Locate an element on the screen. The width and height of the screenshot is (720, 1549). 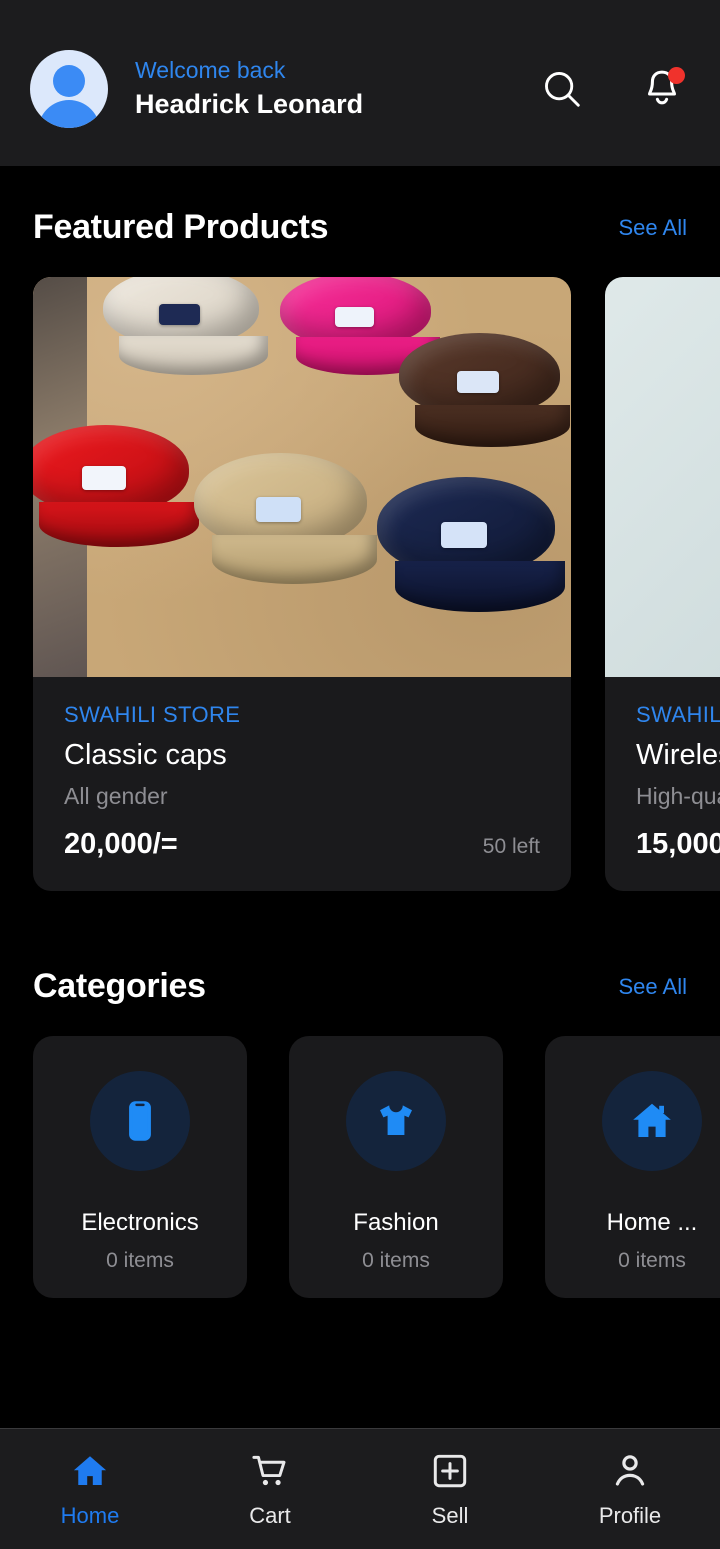
category-name: Electronics is located at coordinates (140, 1222).